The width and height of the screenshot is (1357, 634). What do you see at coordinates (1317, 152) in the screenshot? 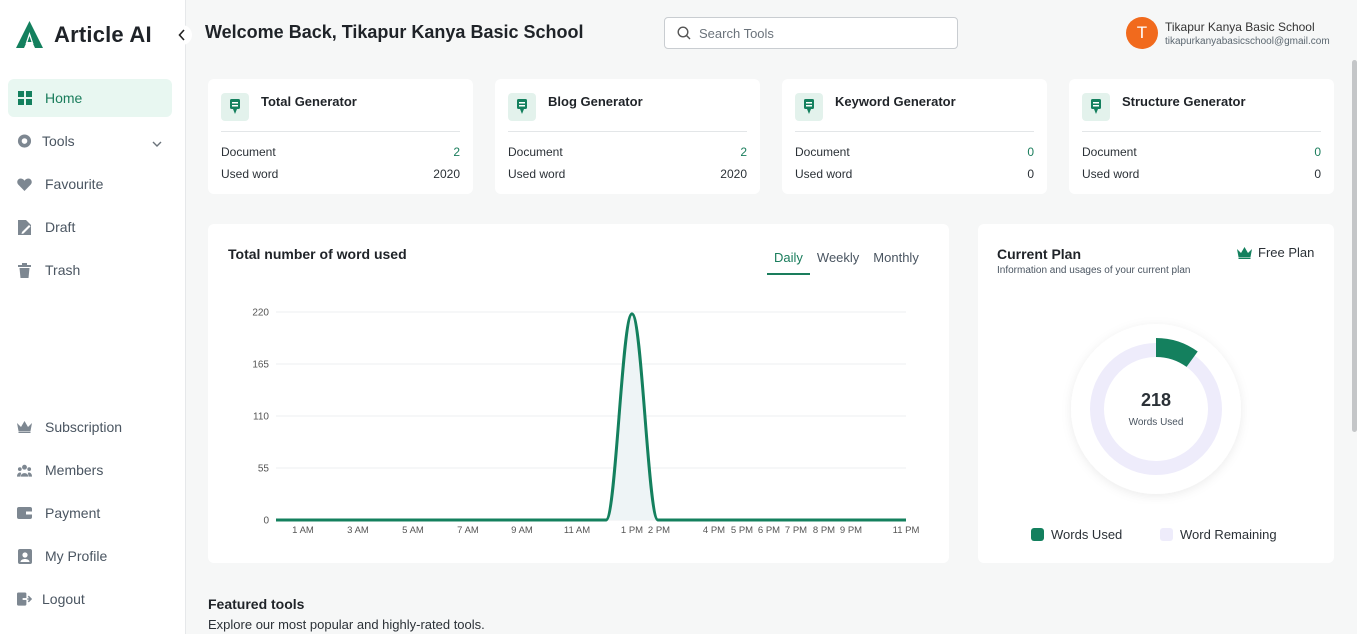
I see `document-count: 0` at bounding box center [1317, 152].